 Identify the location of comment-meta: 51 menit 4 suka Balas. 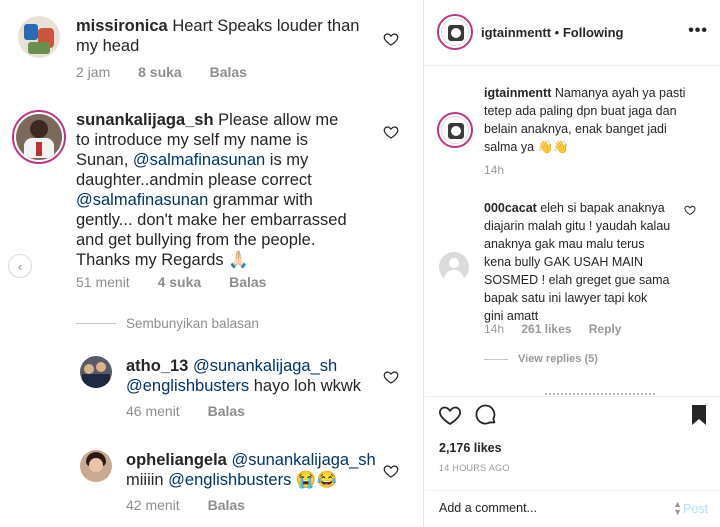
(183, 282).